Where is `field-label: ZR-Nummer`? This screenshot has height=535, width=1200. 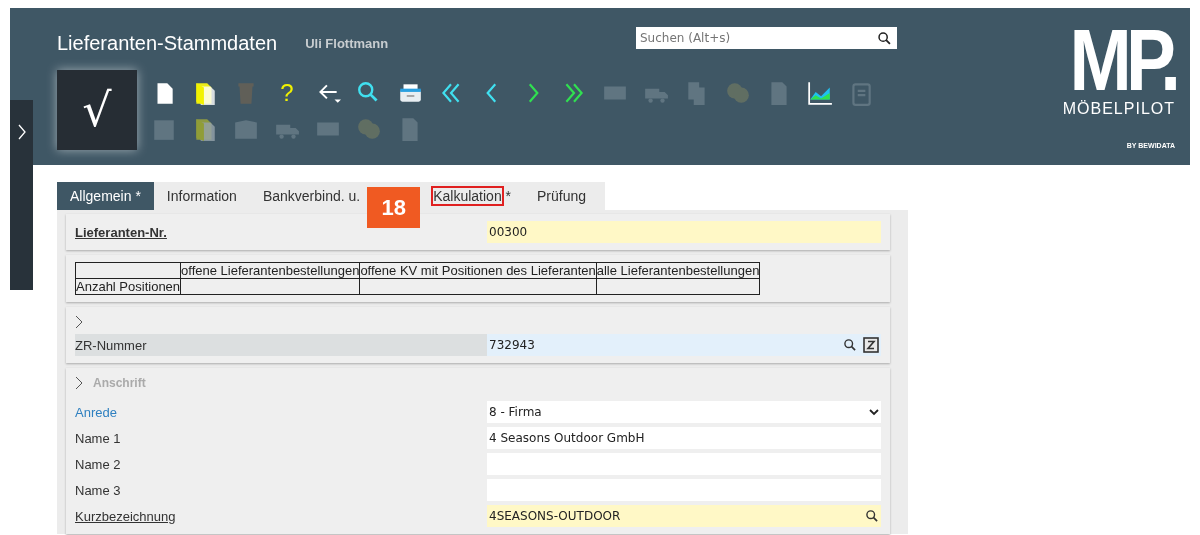 field-label: ZR-Nummer is located at coordinates (281, 345).